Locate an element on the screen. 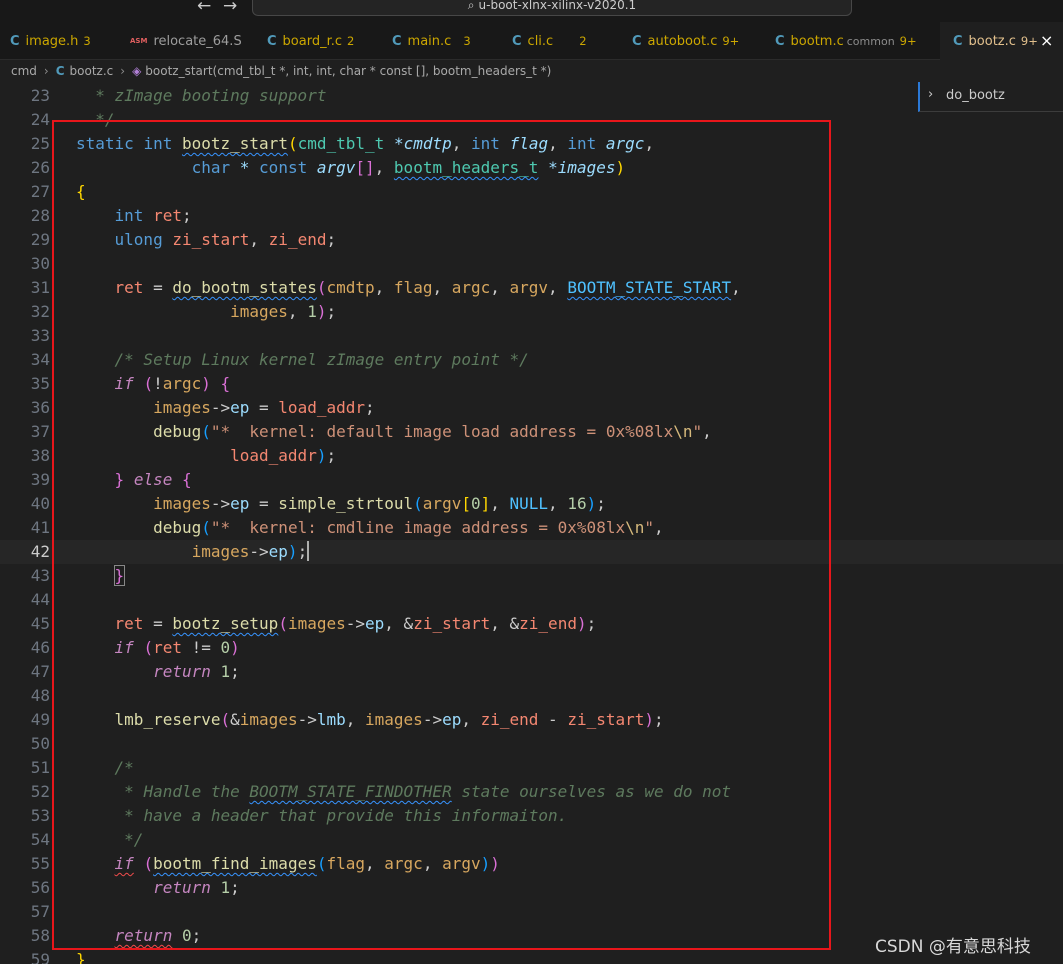 The height and width of the screenshot is (964, 1063). code-line: 50 is located at coordinates (531, 744).